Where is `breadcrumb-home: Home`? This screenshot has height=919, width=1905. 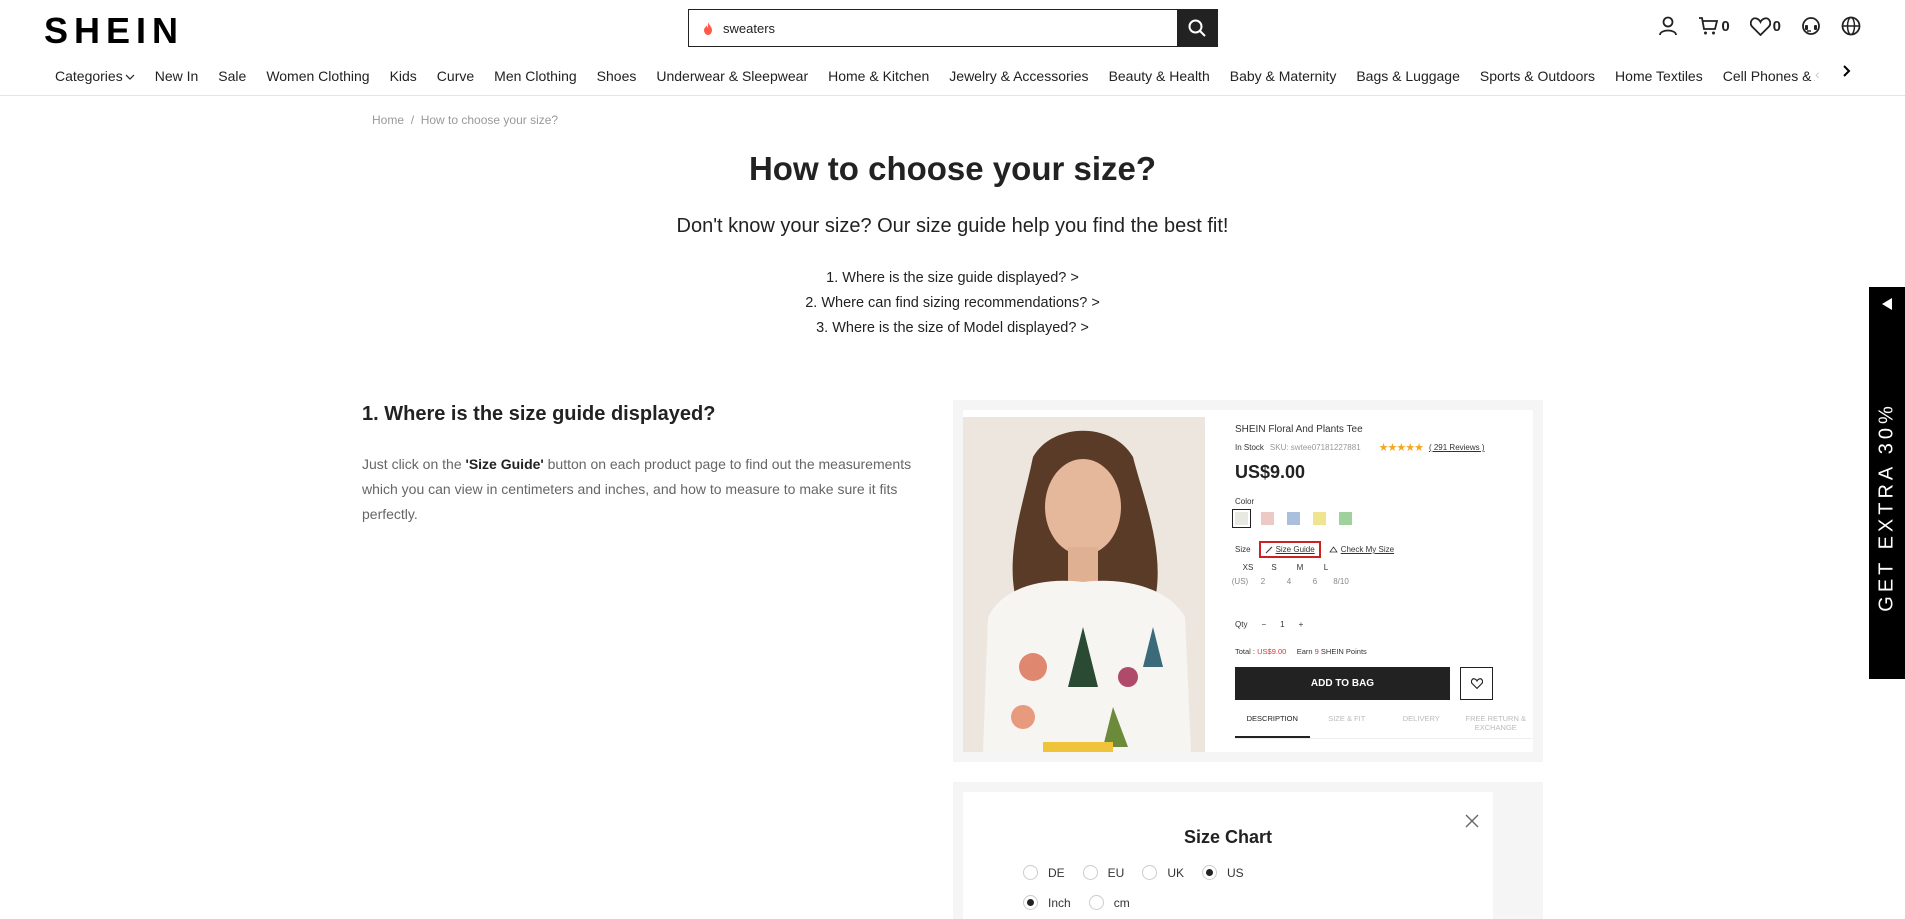 breadcrumb-home: Home is located at coordinates (388, 120).